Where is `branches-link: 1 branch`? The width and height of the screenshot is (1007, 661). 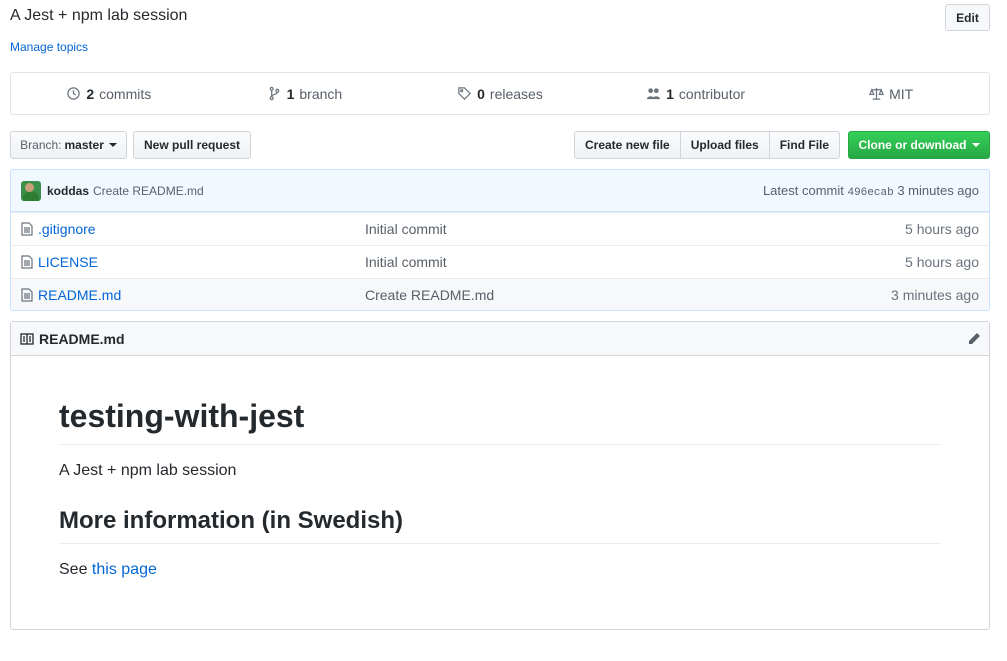
branches-link: 1 branch is located at coordinates (305, 93).